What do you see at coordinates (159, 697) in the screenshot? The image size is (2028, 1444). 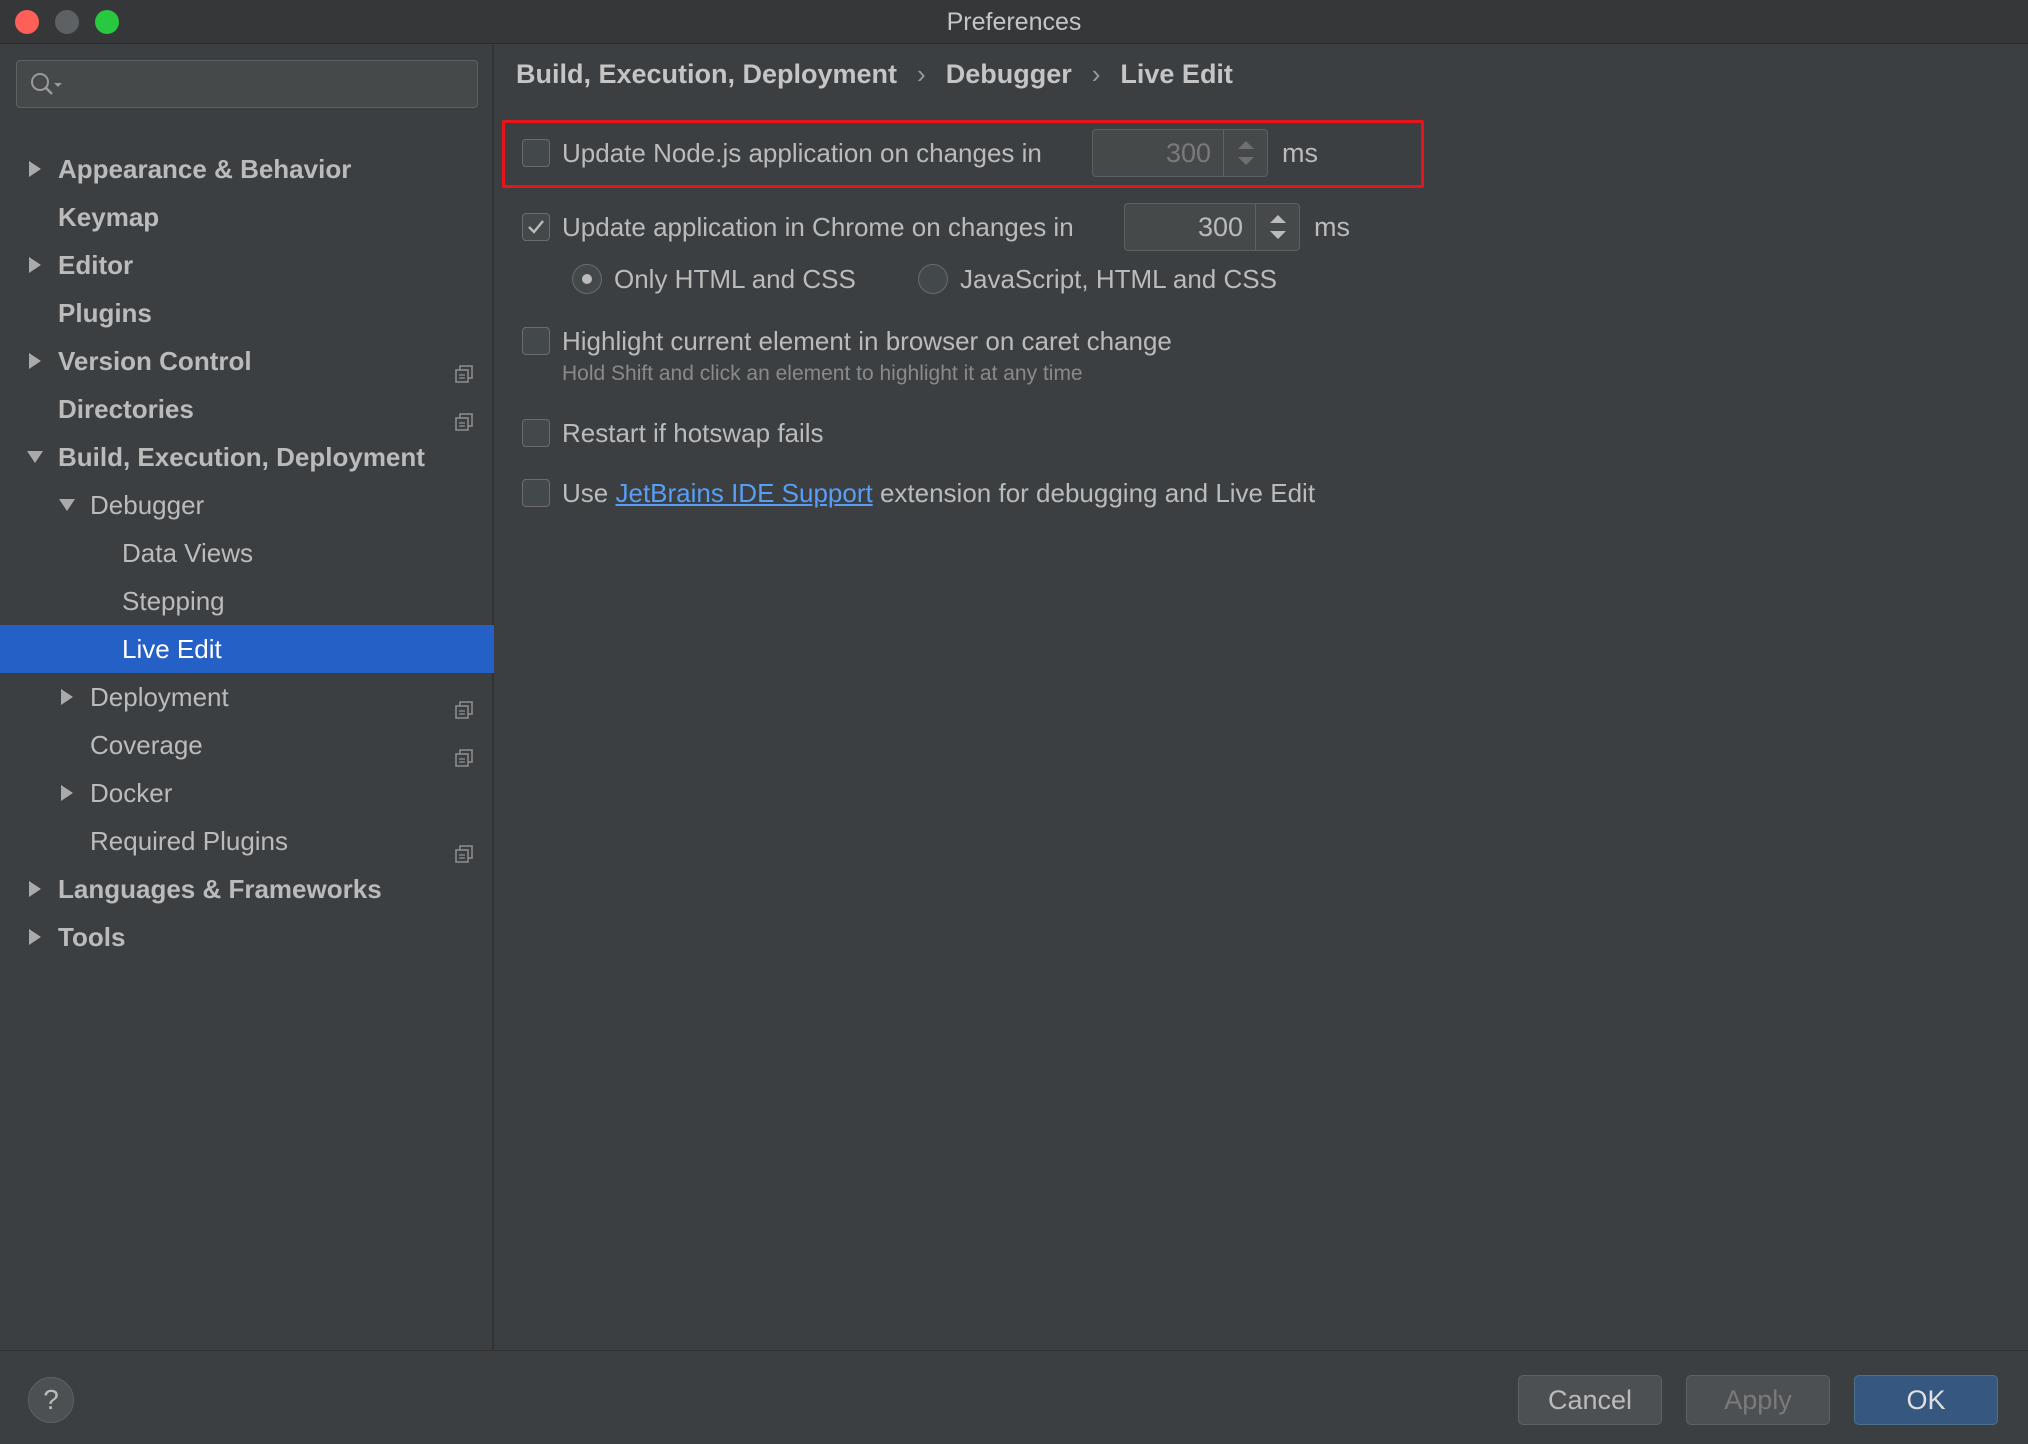 I see `sidebar-item-label: Deployment` at bounding box center [159, 697].